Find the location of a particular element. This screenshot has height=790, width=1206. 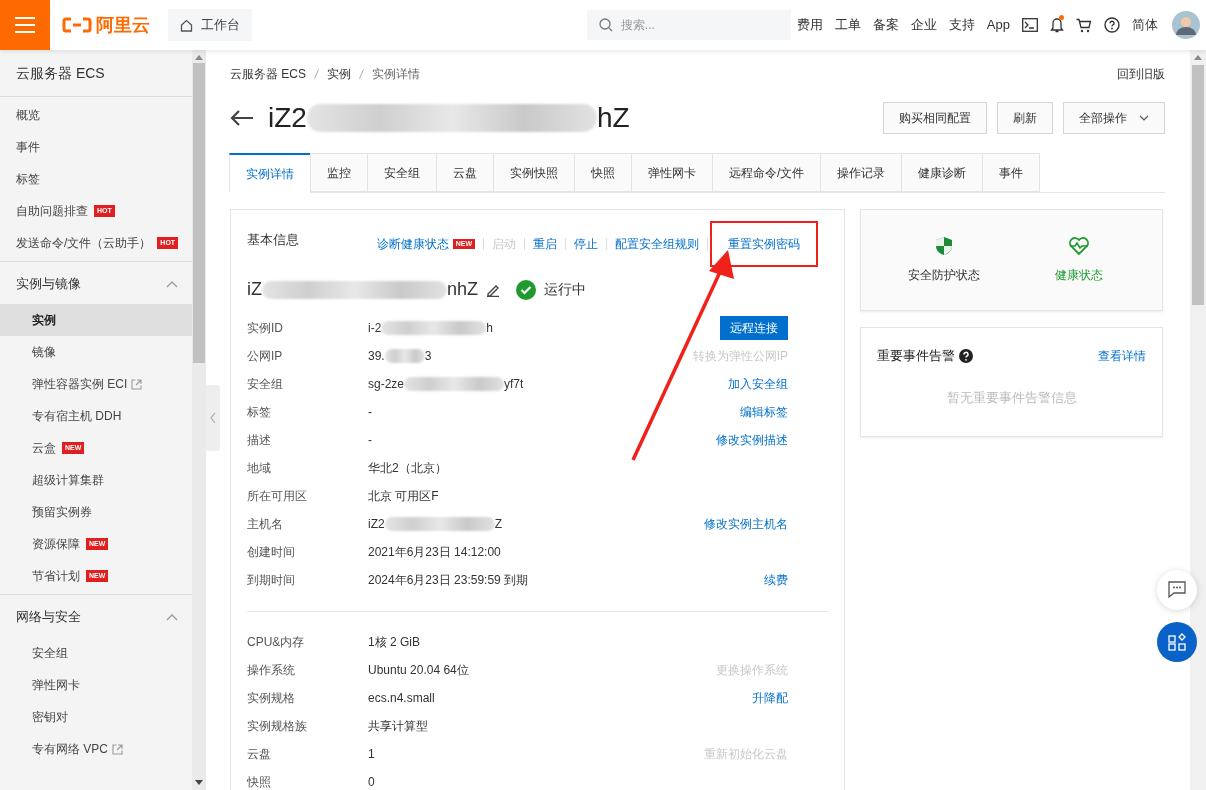

field-label: 实例ID is located at coordinates (265, 328).